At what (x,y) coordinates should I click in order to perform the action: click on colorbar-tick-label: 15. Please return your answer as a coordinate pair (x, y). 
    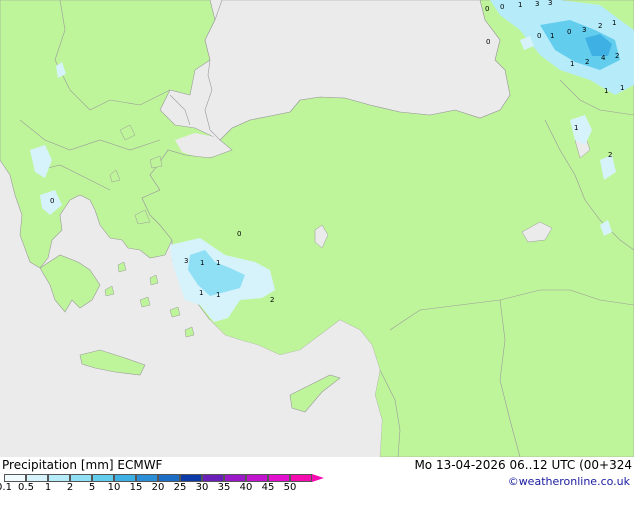
    Looking at the image, I should click on (136, 487).